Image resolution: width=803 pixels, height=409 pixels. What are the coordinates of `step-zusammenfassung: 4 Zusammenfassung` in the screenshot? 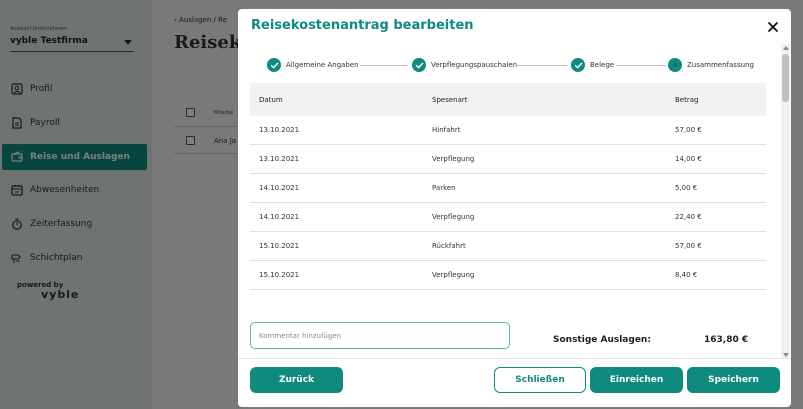 It's located at (711, 65).